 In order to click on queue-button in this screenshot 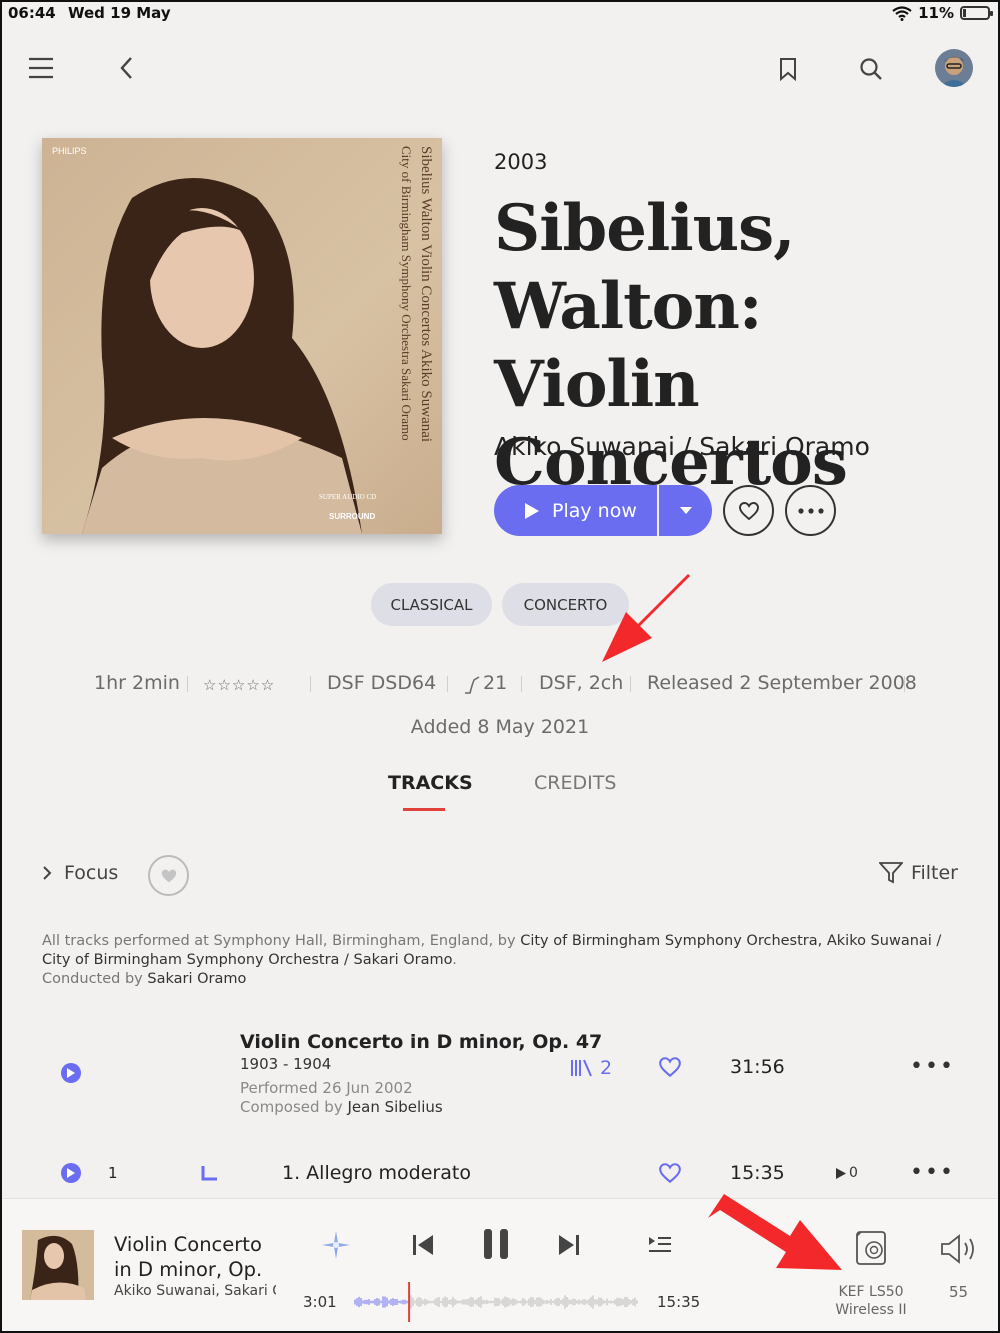, I will do `click(660, 1245)`.